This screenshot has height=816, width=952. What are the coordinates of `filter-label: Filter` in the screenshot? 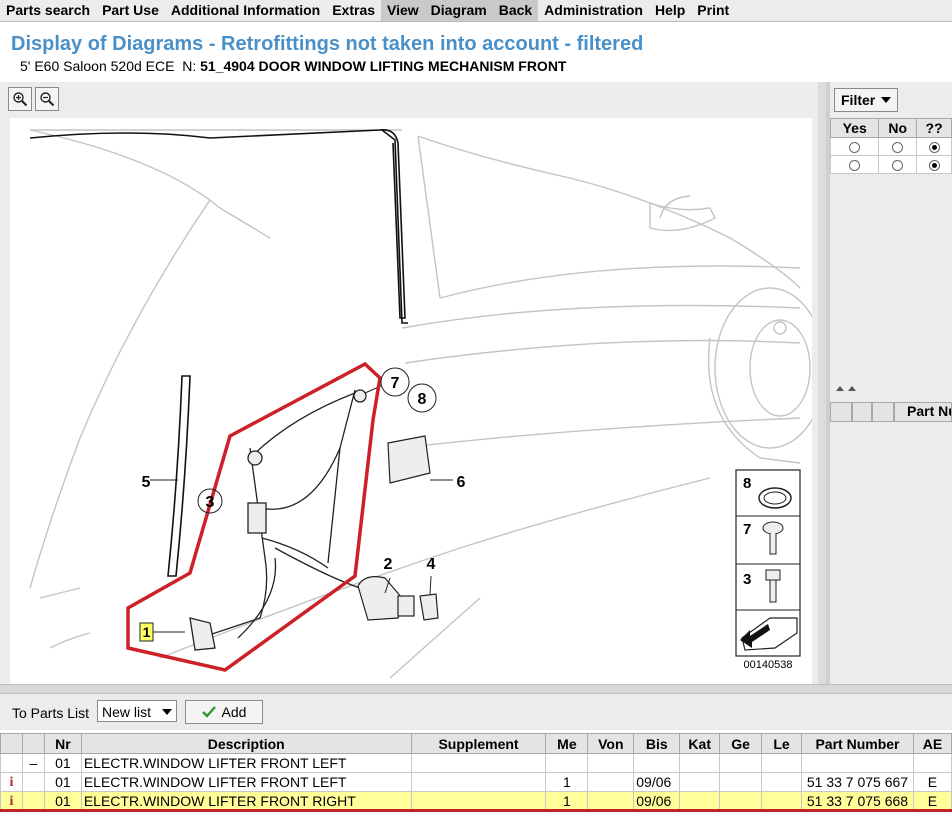 It's located at (858, 100).